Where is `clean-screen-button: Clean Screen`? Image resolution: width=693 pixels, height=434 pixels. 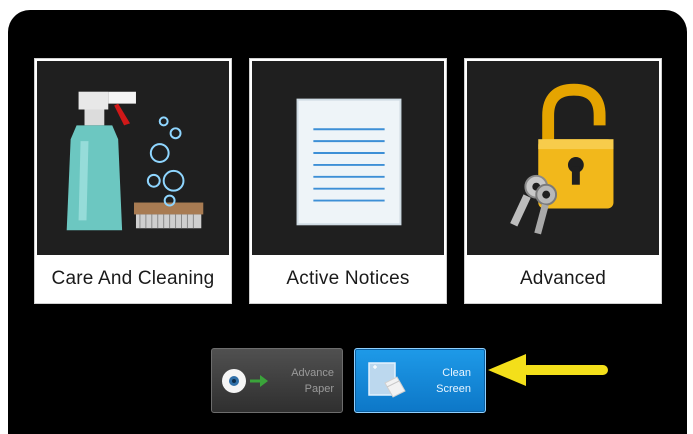
clean-screen-button: Clean Screen is located at coordinates (420, 380).